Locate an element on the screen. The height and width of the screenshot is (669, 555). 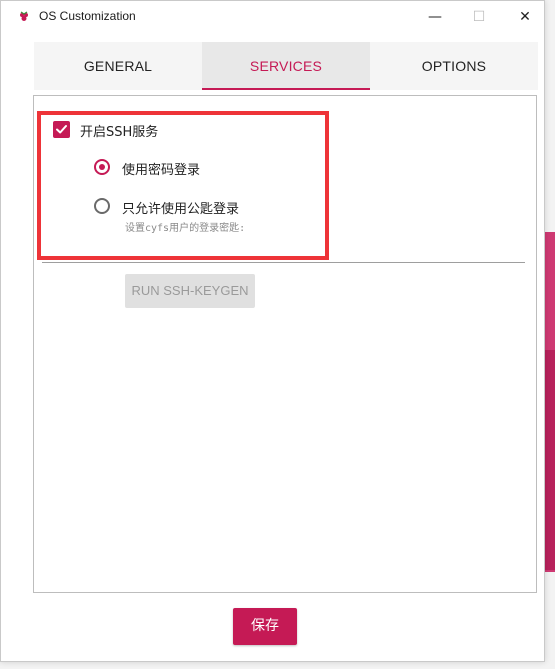
window-title: OS Customization is located at coordinates (87, 16).